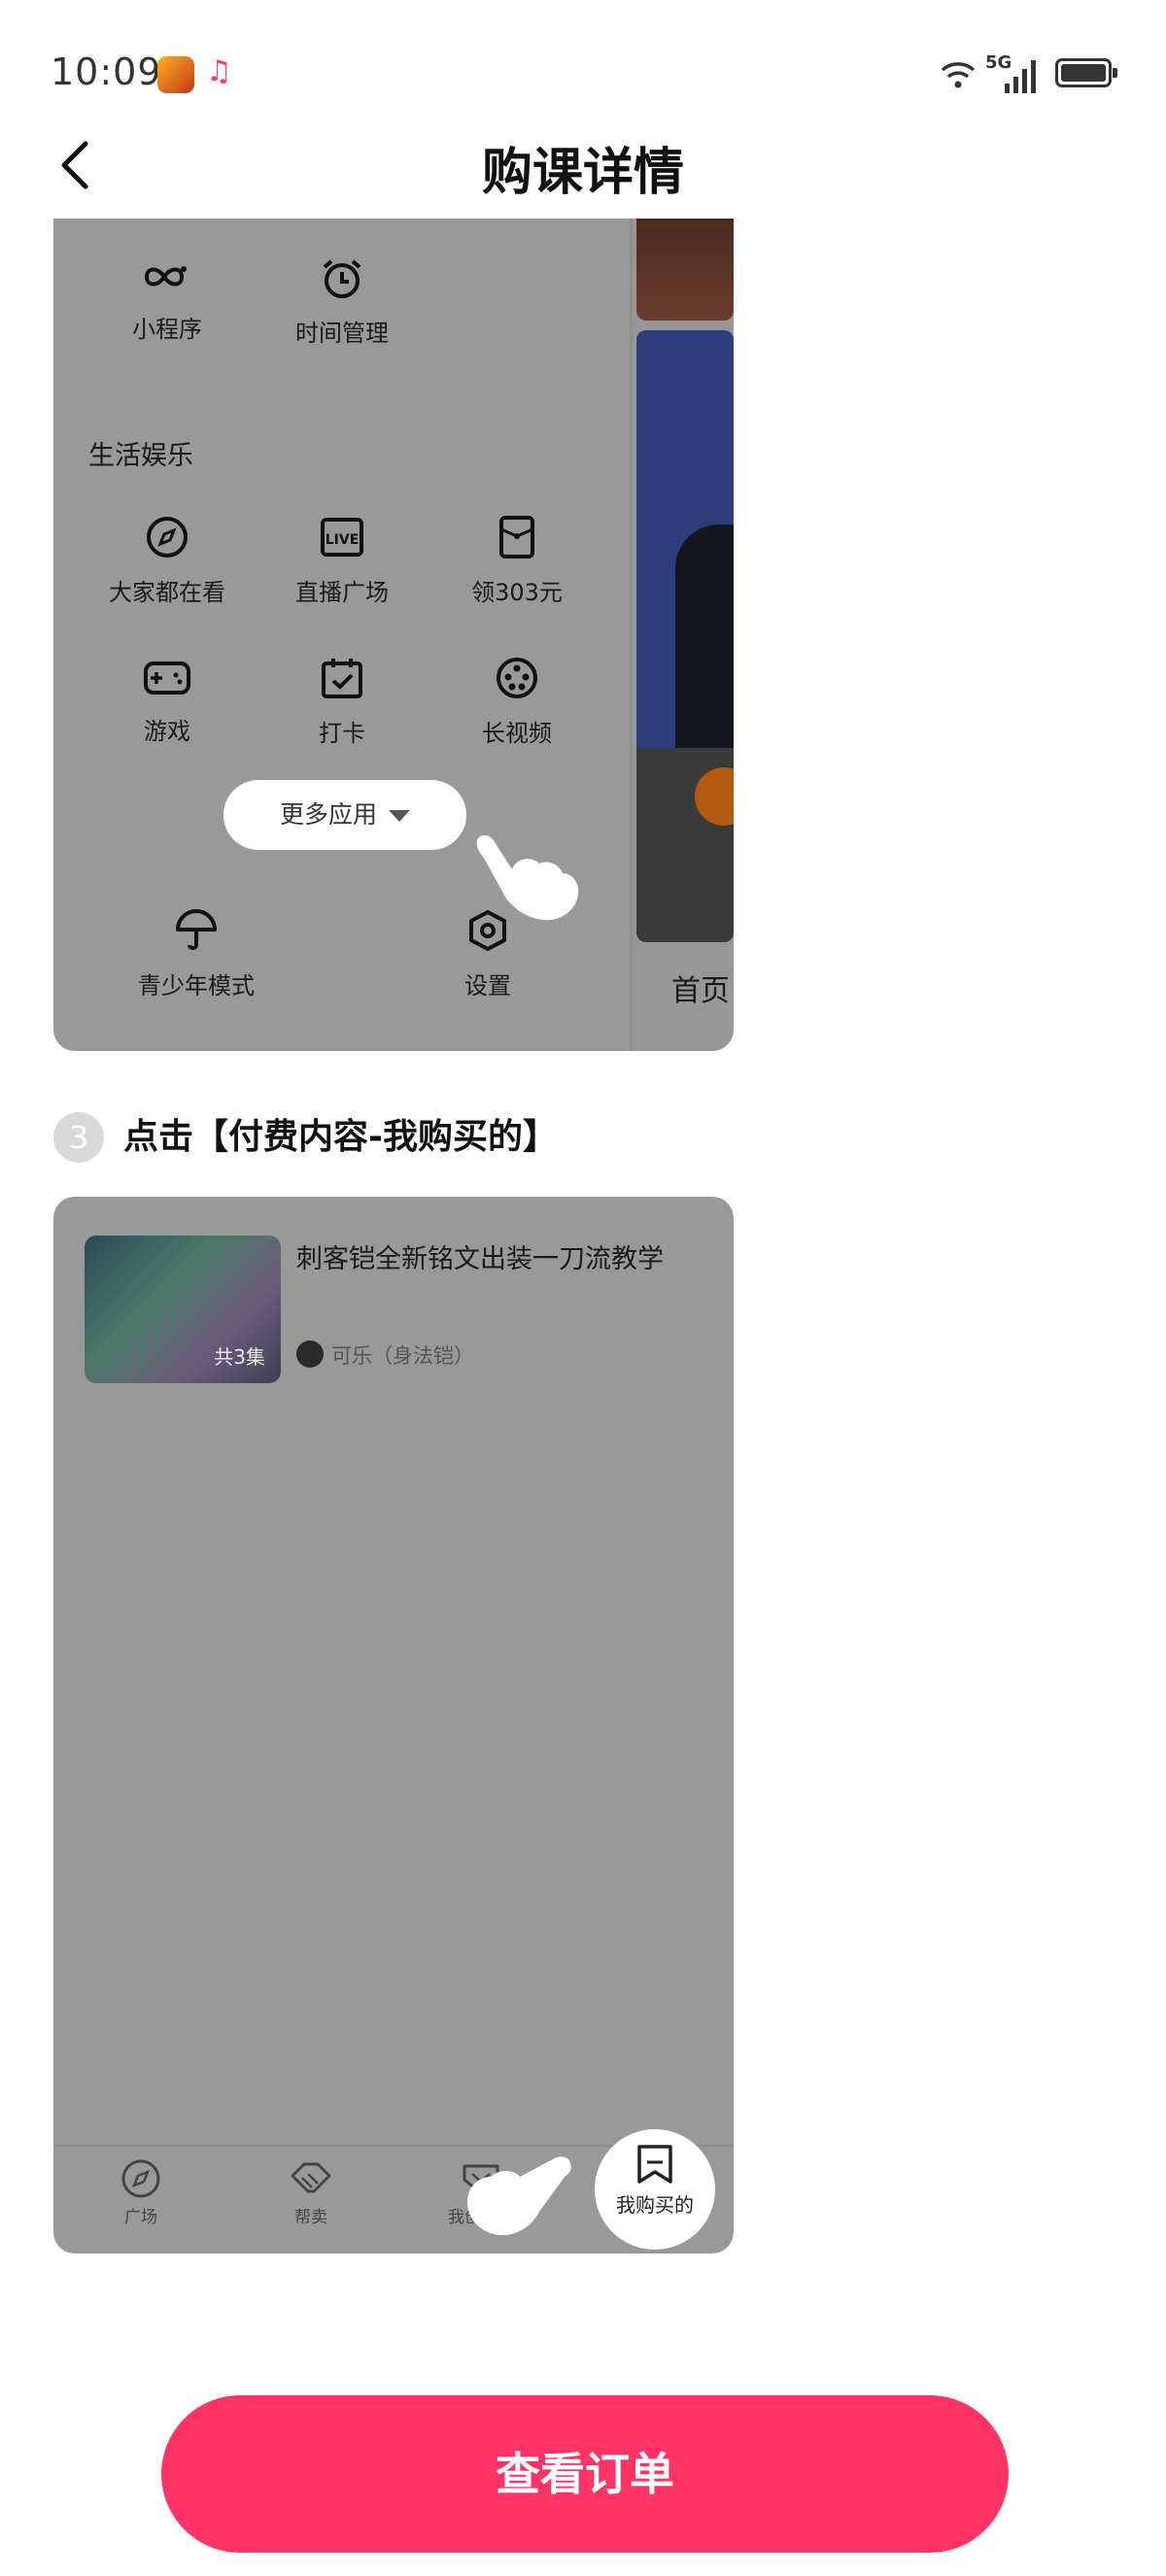 The image size is (1166, 2576). What do you see at coordinates (582, 173) in the screenshot?
I see `page-title: 购课详情` at bounding box center [582, 173].